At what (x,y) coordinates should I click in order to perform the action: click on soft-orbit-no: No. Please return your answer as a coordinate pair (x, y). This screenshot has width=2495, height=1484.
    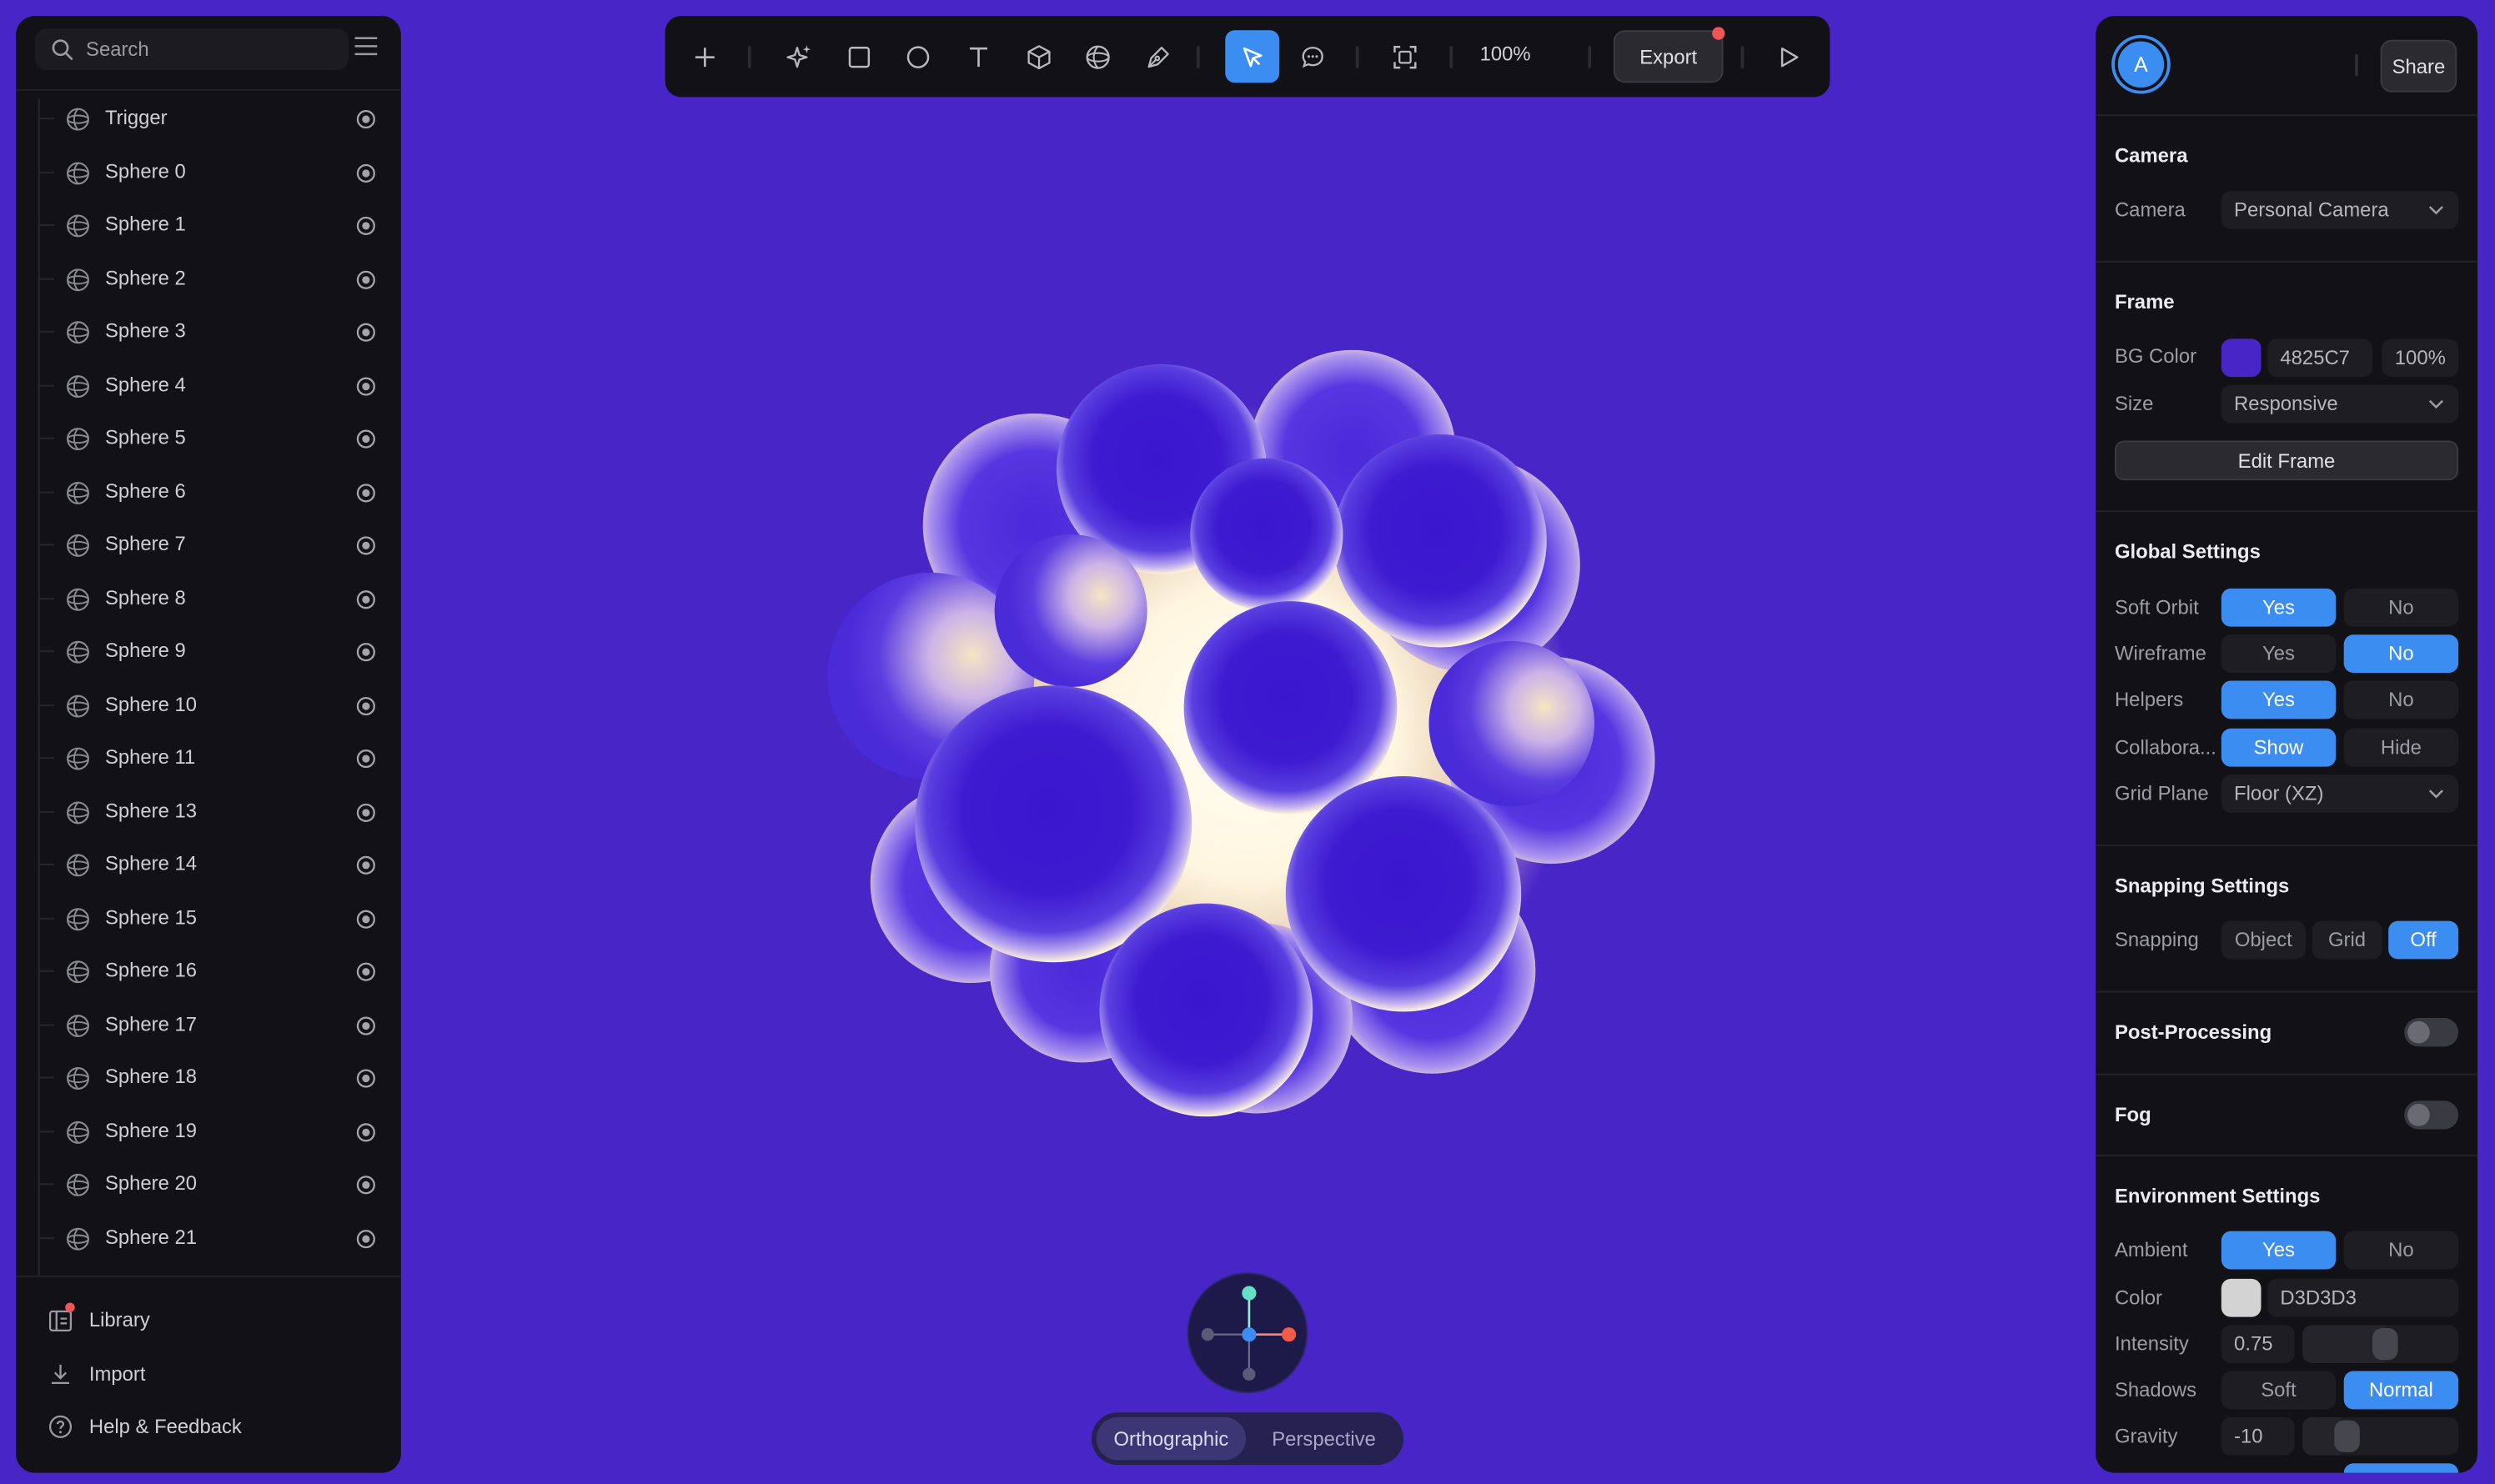
    Looking at the image, I should click on (2401, 607).